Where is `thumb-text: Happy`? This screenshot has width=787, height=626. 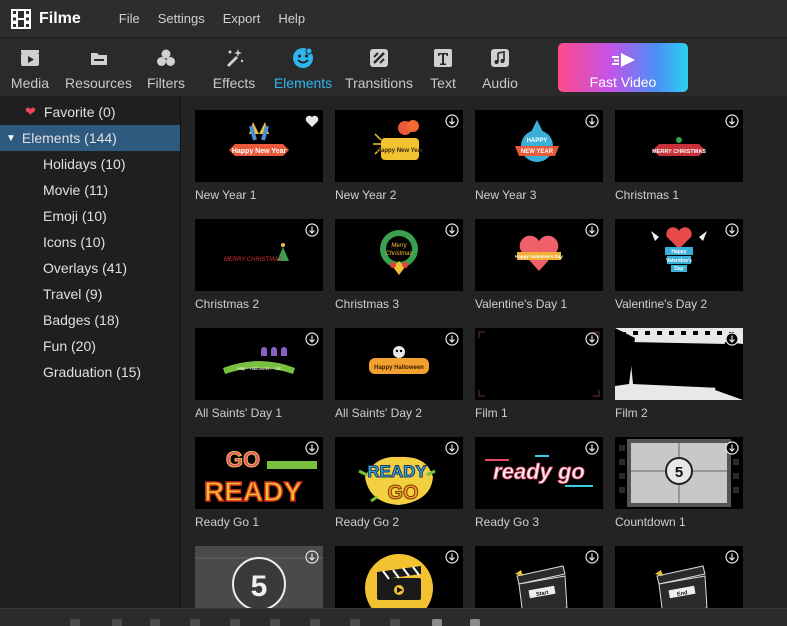
thumb-text: Happy is located at coordinates (679, 252).